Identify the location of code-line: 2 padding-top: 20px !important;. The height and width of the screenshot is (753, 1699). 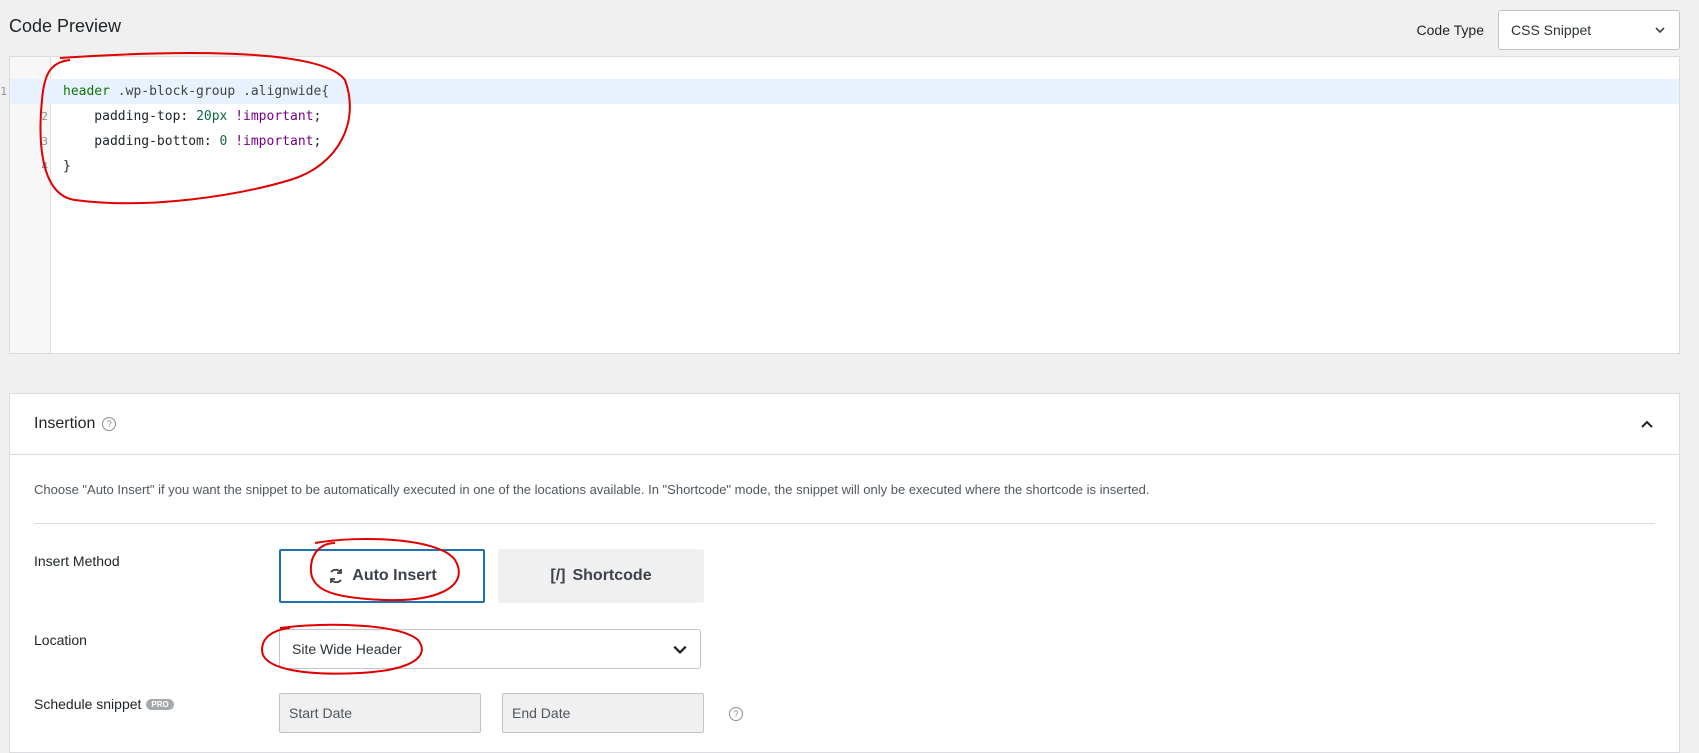
(860, 116).